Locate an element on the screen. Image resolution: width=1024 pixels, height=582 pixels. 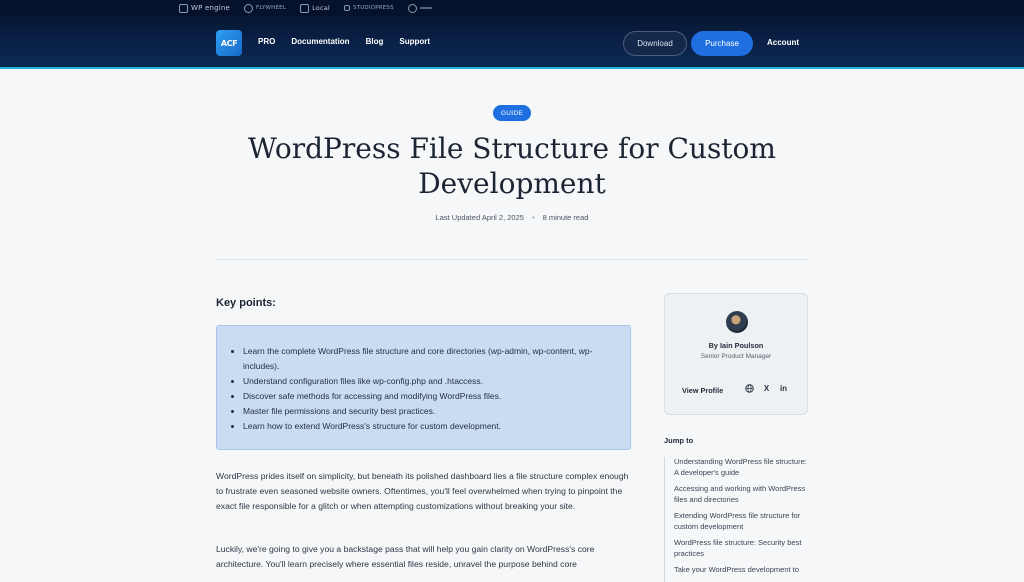
globe-icon is located at coordinates (749, 388).